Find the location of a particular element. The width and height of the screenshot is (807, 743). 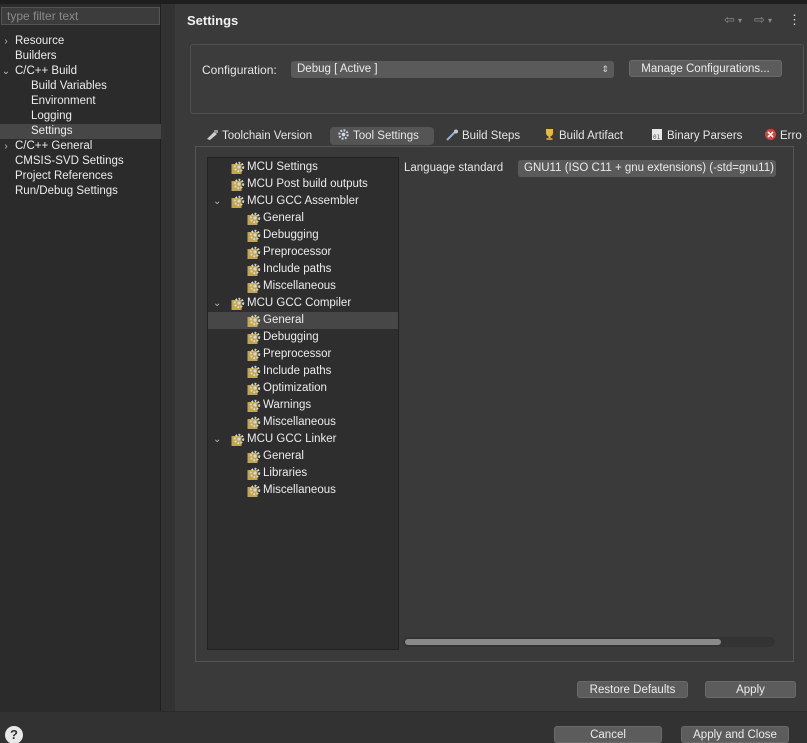

sidebar-item: Project References is located at coordinates (80, 176).